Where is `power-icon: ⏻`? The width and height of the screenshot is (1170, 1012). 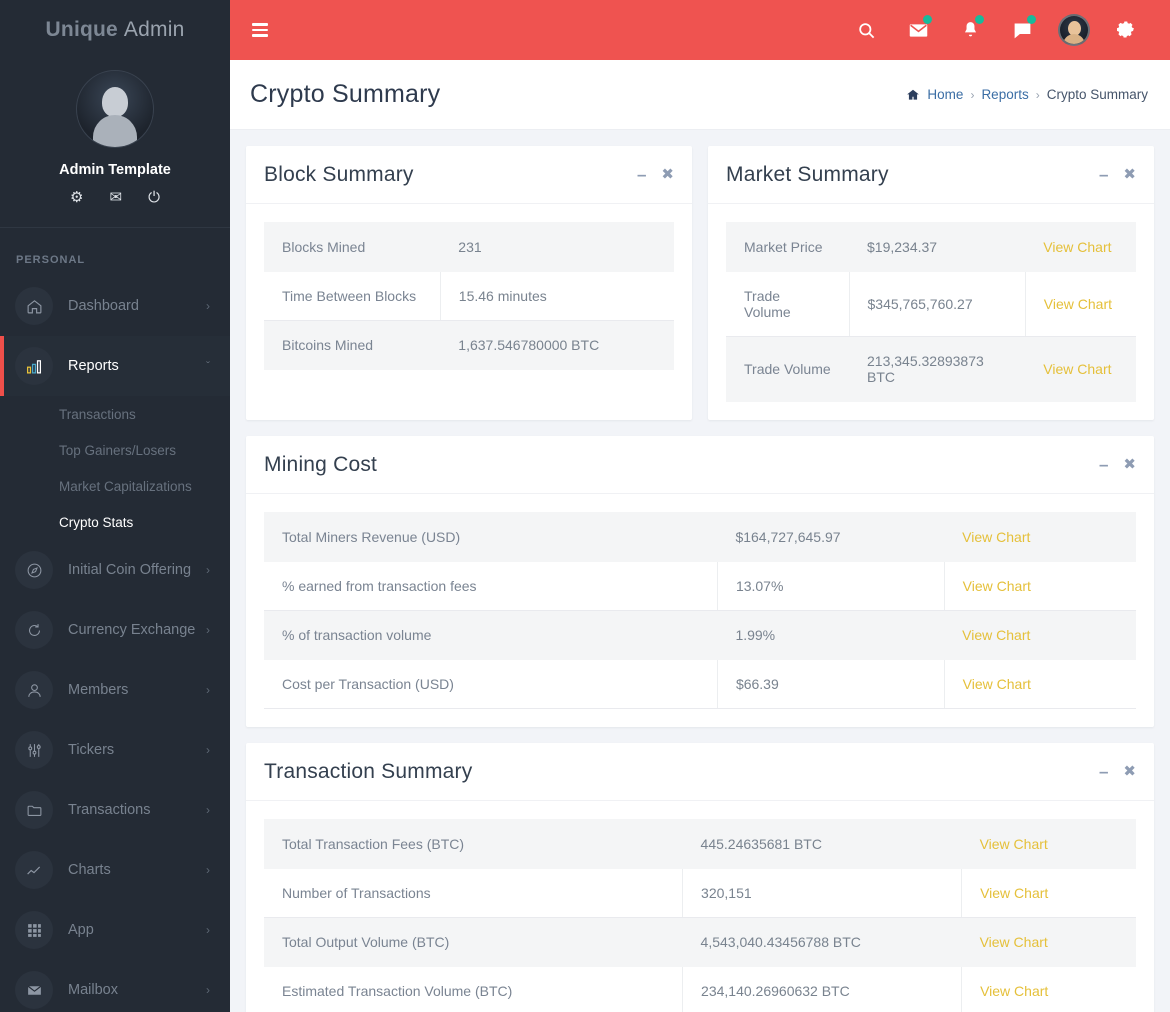 power-icon: ⏻ is located at coordinates (154, 197).